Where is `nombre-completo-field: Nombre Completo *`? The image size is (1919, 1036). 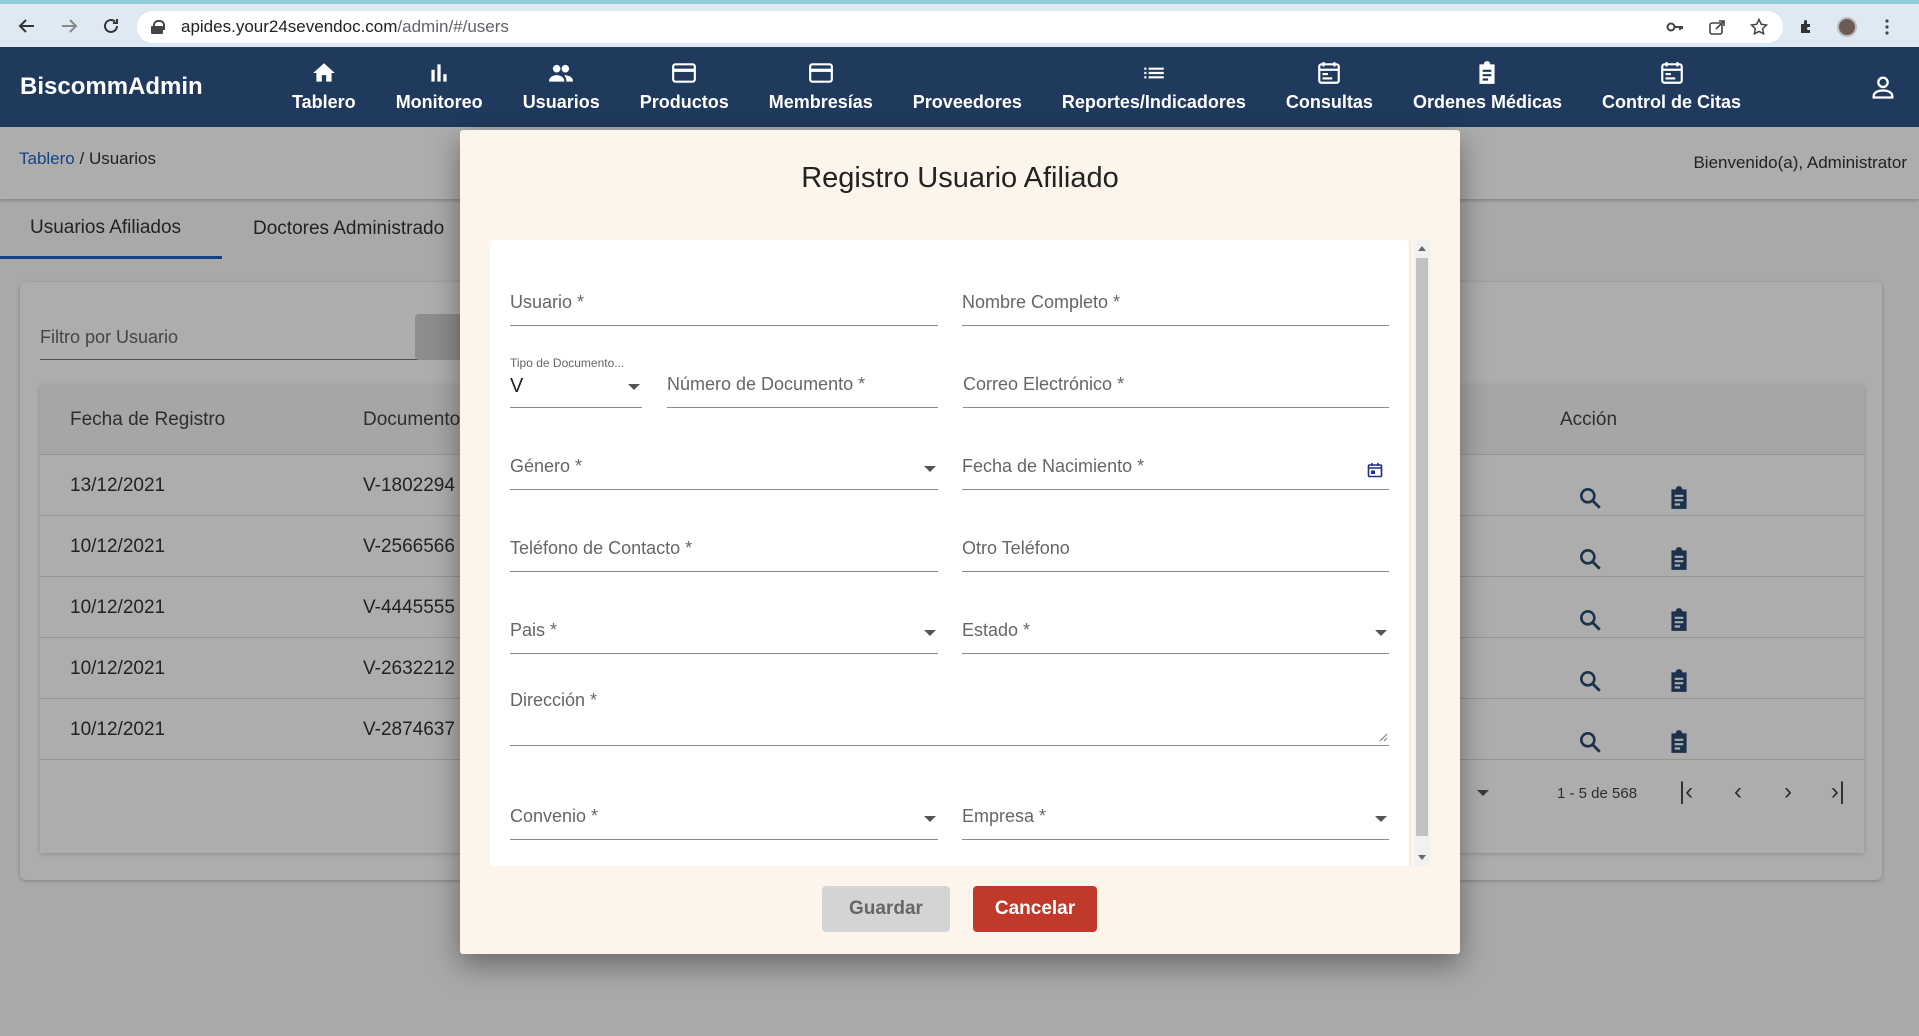
nombre-completo-field: Nombre Completo * is located at coordinates (1175, 306).